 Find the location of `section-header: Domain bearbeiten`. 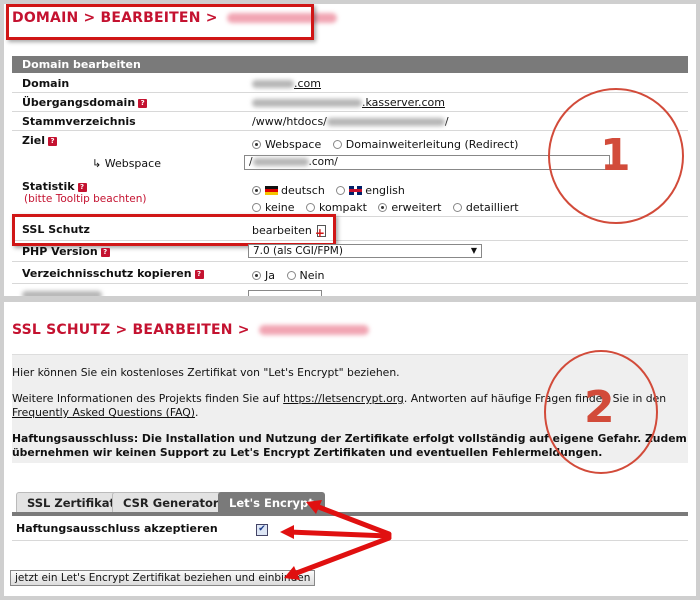

section-header: Domain bearbeiten is located at coordinates (350, 64).